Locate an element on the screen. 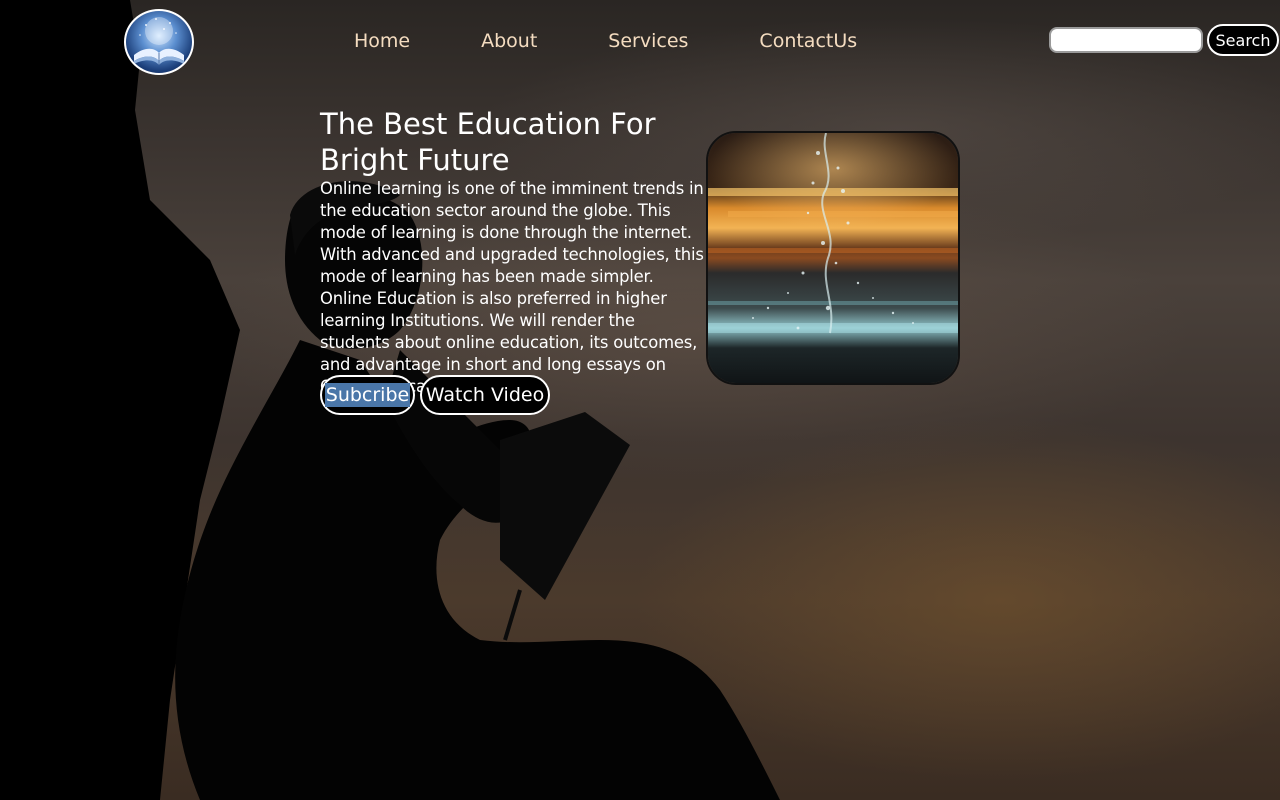 Image resolution: width=1280 pixels, height=800 pixels. fountain-splash-image is located at coordinates (833, 258).